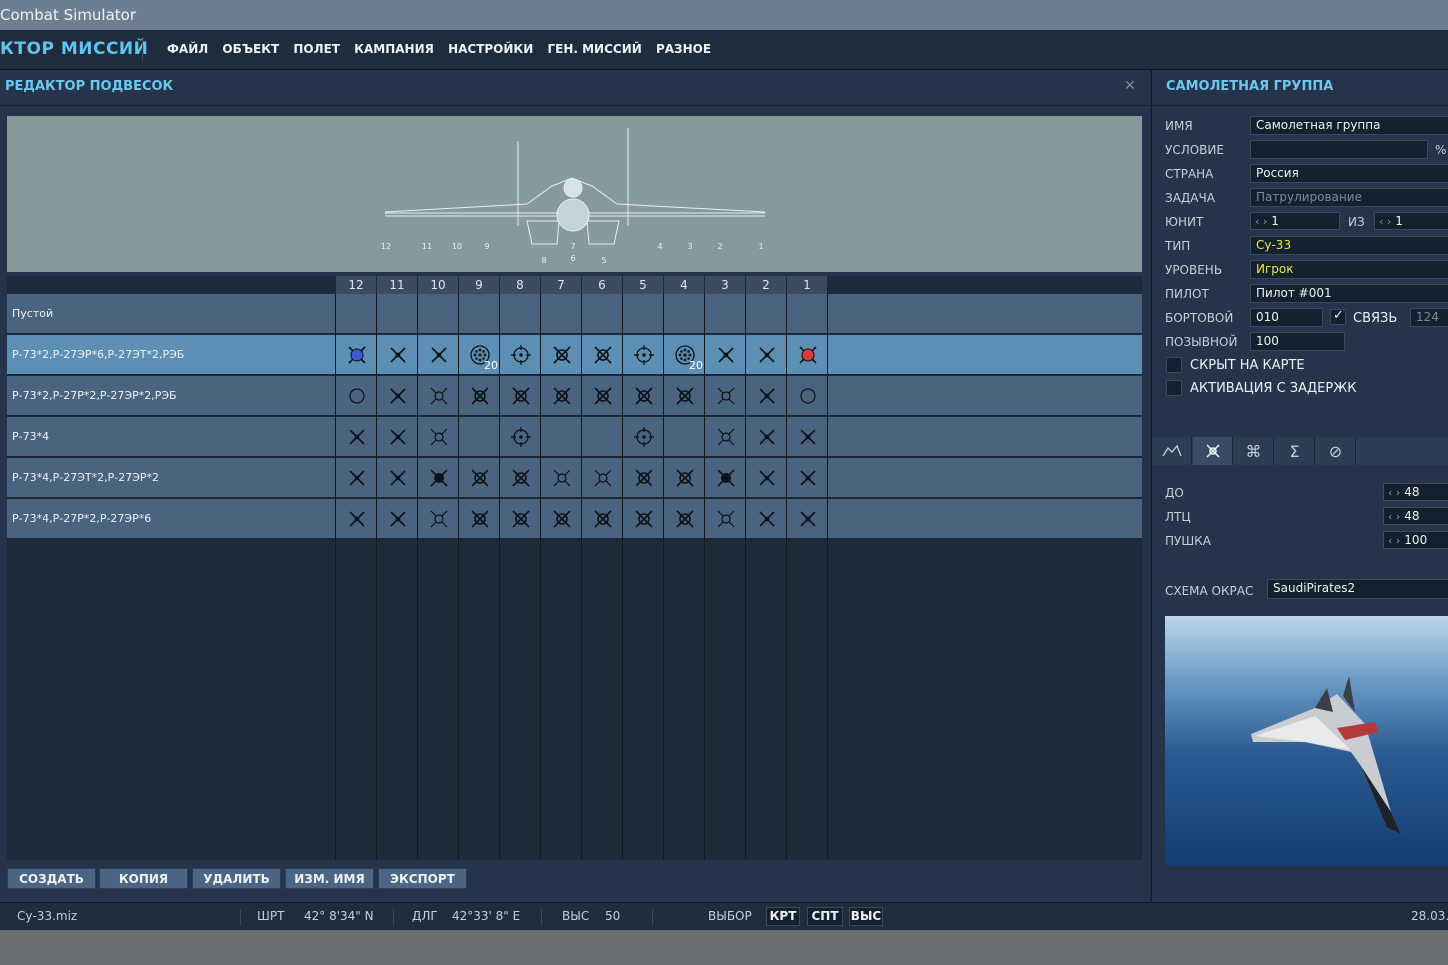  I want to click on payload-icon, so click(1213, 451).